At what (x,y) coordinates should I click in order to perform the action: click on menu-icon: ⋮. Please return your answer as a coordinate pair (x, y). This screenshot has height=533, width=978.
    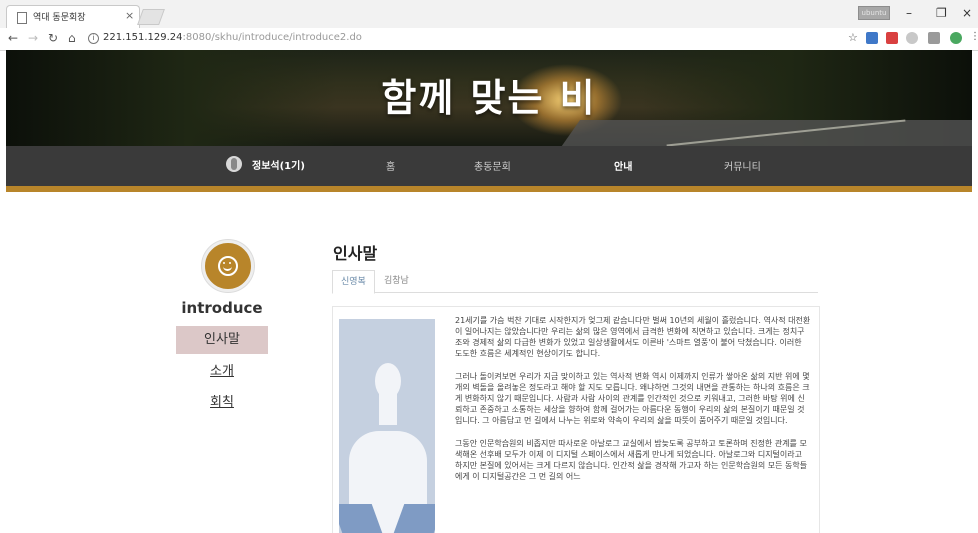
    Looking at the image, I should click on (974, 36).